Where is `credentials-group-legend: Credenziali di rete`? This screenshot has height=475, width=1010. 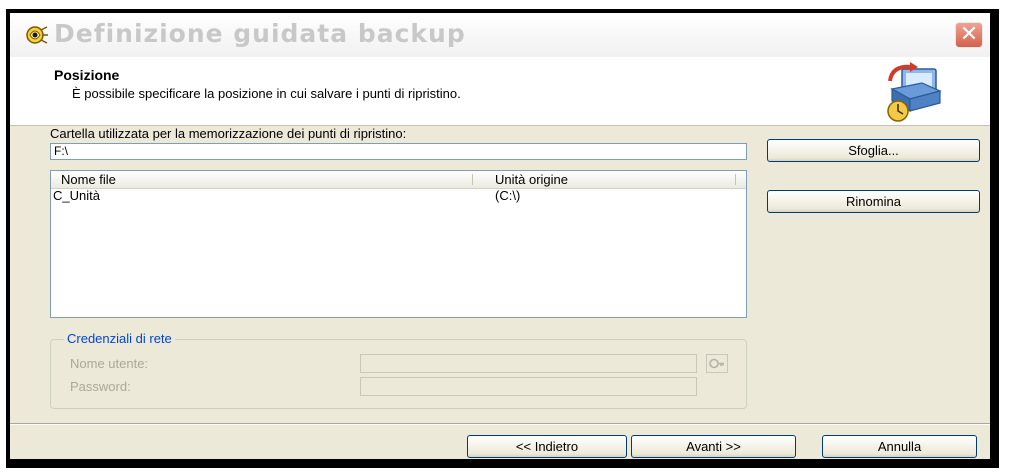 credentials-group-legend: Credenziali di rete is located at coordinates (119, 338).